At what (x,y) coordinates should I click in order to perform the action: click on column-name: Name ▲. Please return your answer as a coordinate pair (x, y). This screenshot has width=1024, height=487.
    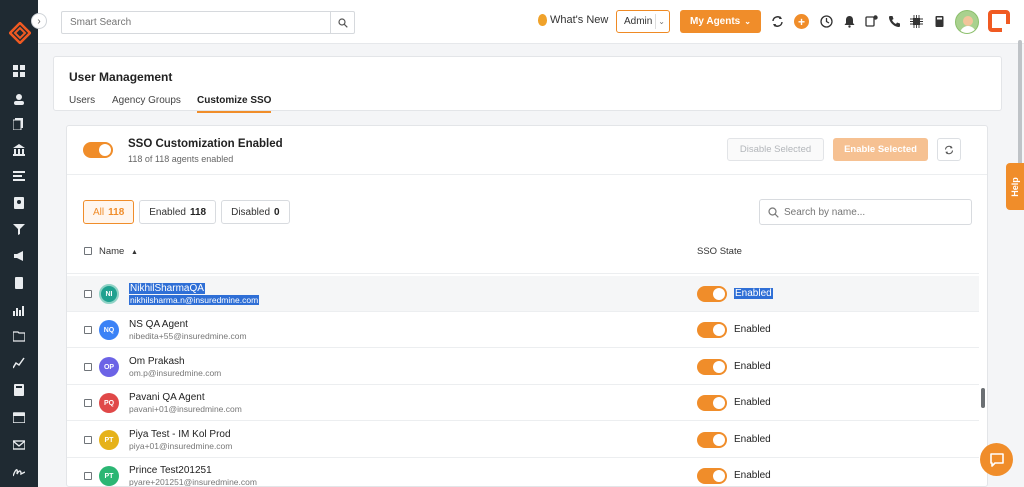
    Looking at the image, I should click on (118, 251).